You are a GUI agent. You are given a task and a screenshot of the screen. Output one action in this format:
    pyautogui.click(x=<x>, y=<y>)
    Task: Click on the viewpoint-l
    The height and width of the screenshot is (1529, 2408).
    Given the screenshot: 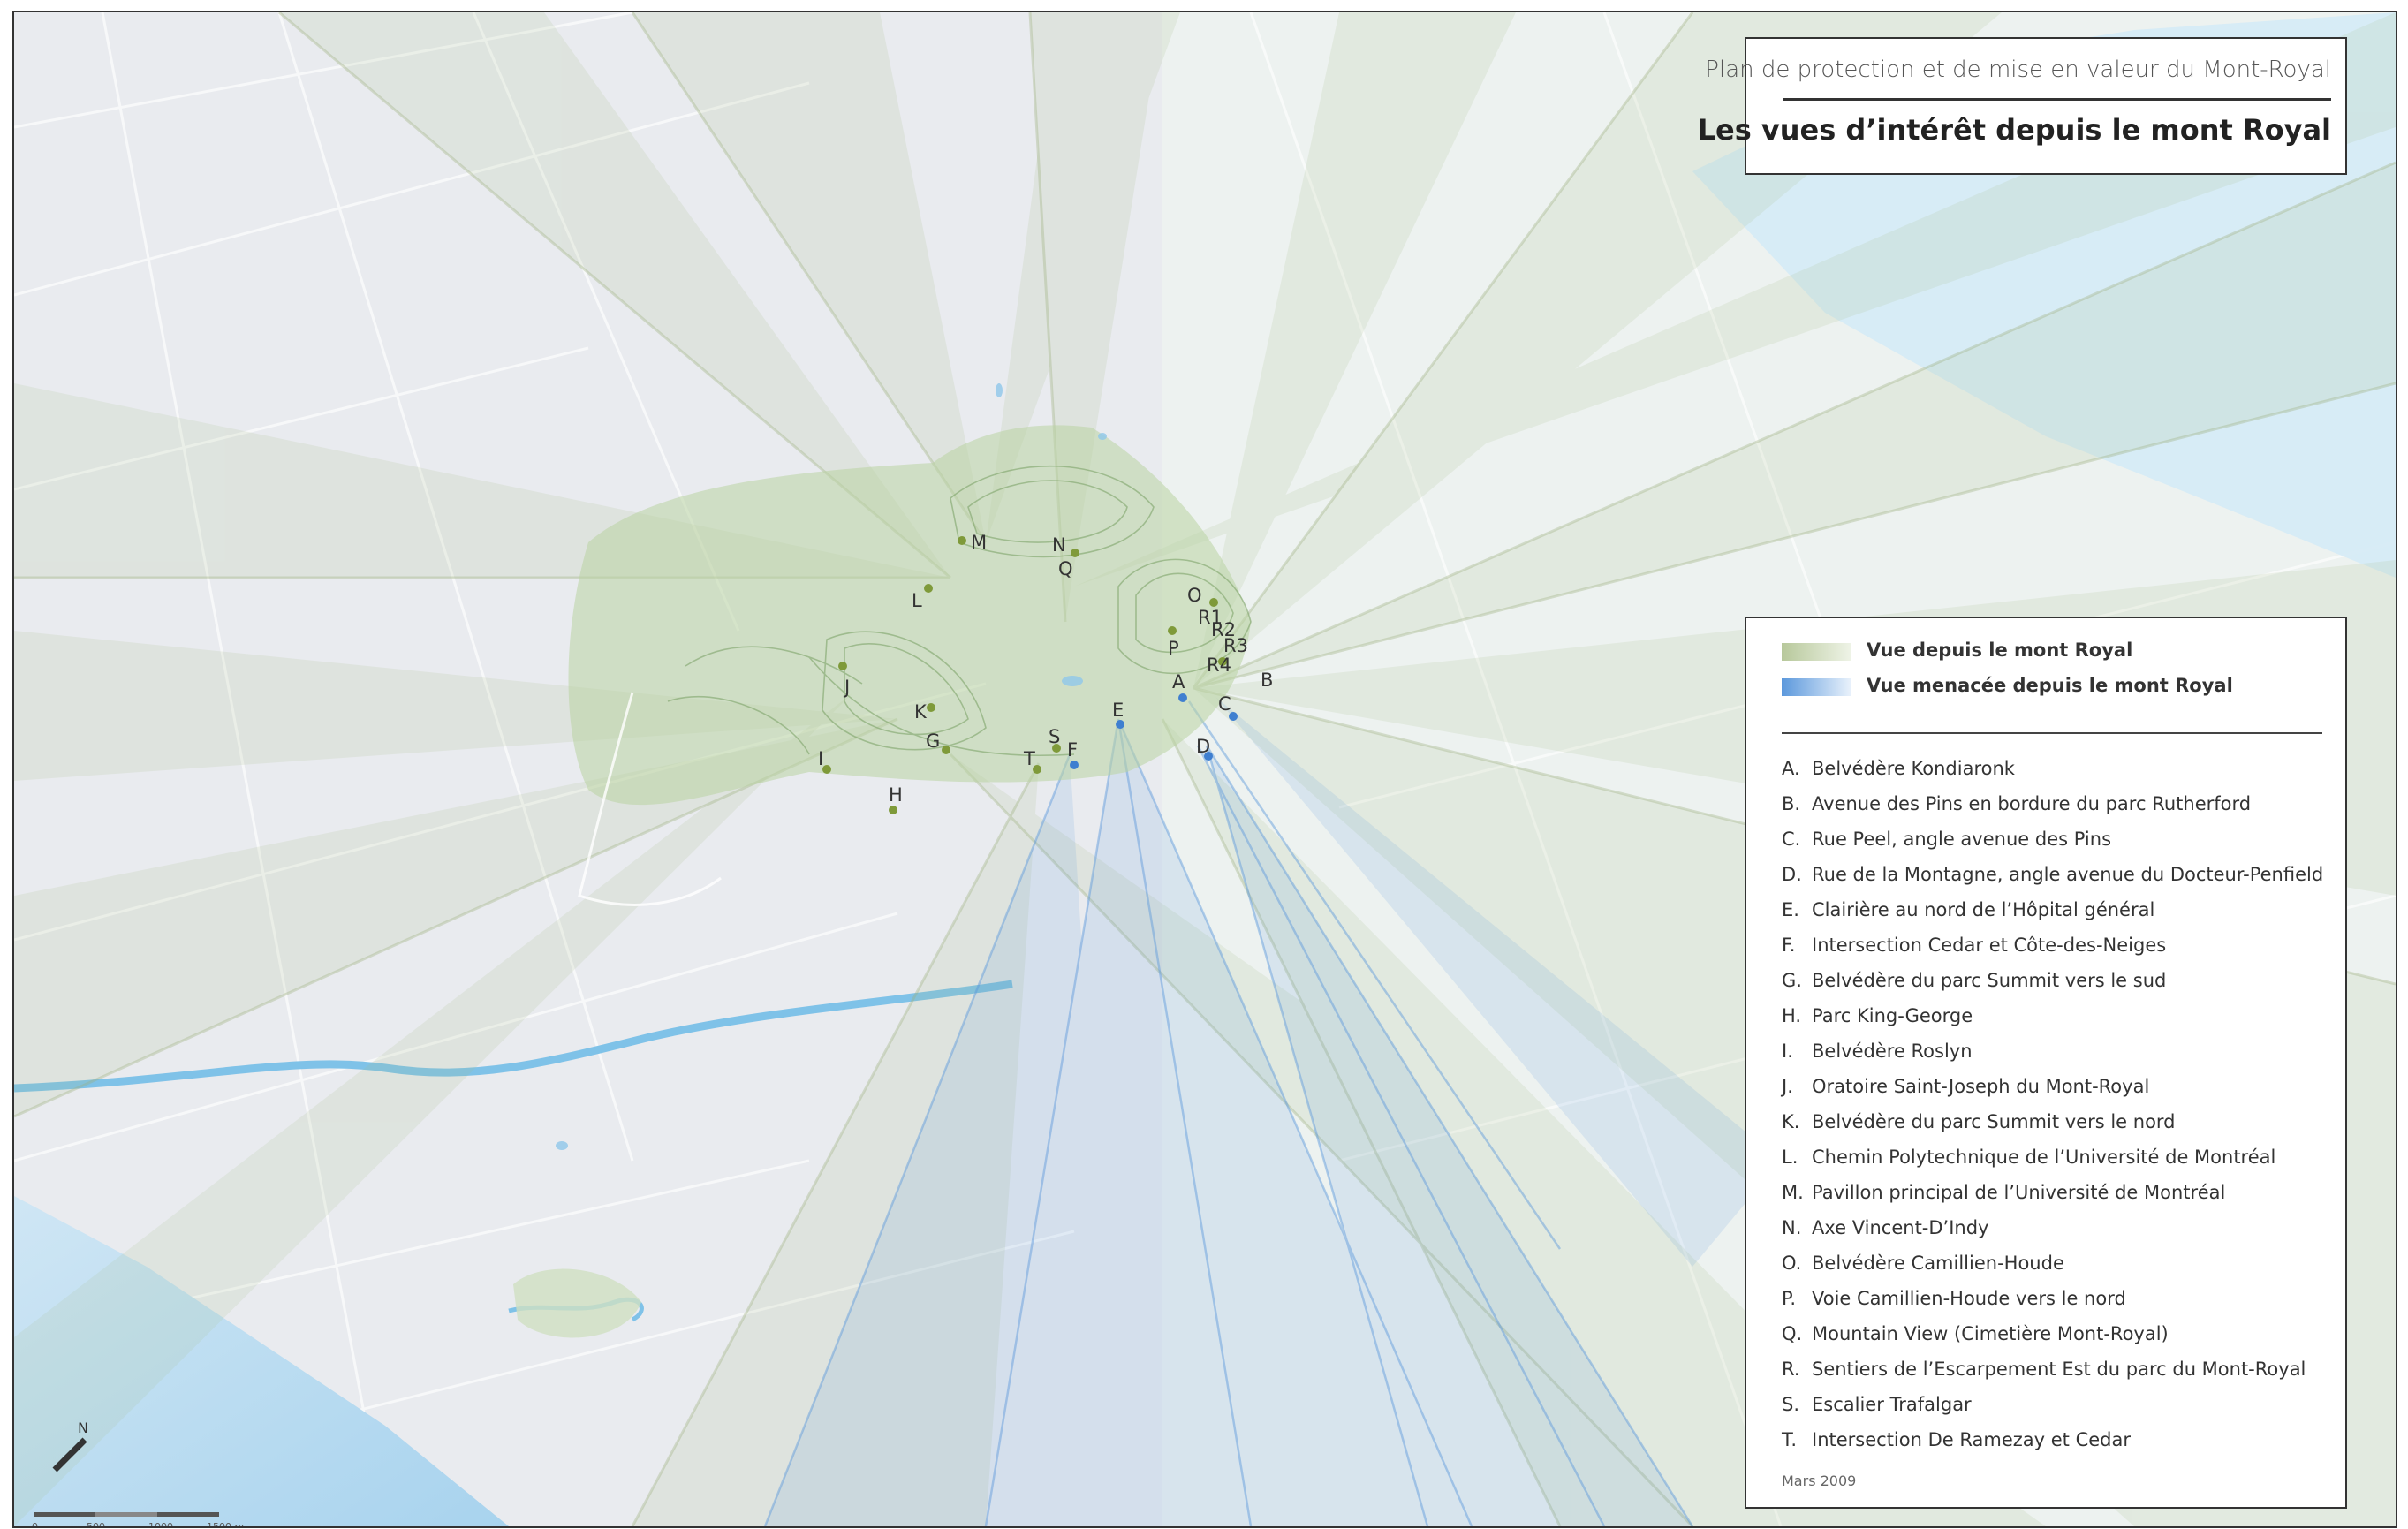 What is the action you would take?
    pyautogui.click(x=928, y=588)
    